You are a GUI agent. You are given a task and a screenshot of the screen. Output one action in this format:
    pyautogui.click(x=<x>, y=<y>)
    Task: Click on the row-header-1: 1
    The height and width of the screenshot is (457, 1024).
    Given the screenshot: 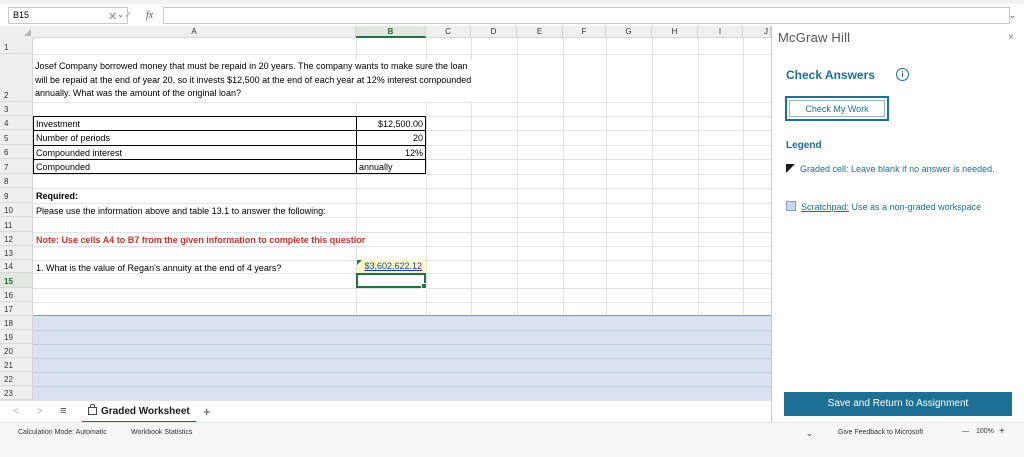 What is the action you would take?
    pyautogui.click(x=16, y=46)
    